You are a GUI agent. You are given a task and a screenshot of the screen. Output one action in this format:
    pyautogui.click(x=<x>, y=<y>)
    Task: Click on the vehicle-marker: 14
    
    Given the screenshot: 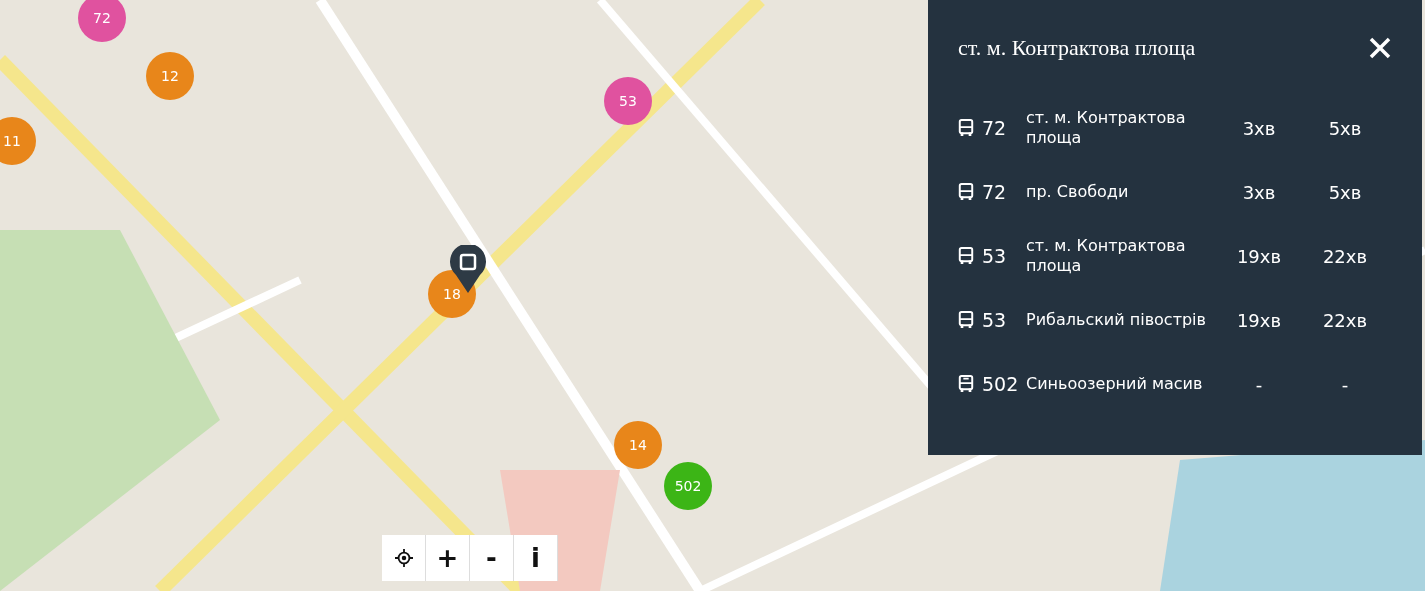 What is the action you would take?
    pyautogui.click(x=638, y=445)
    